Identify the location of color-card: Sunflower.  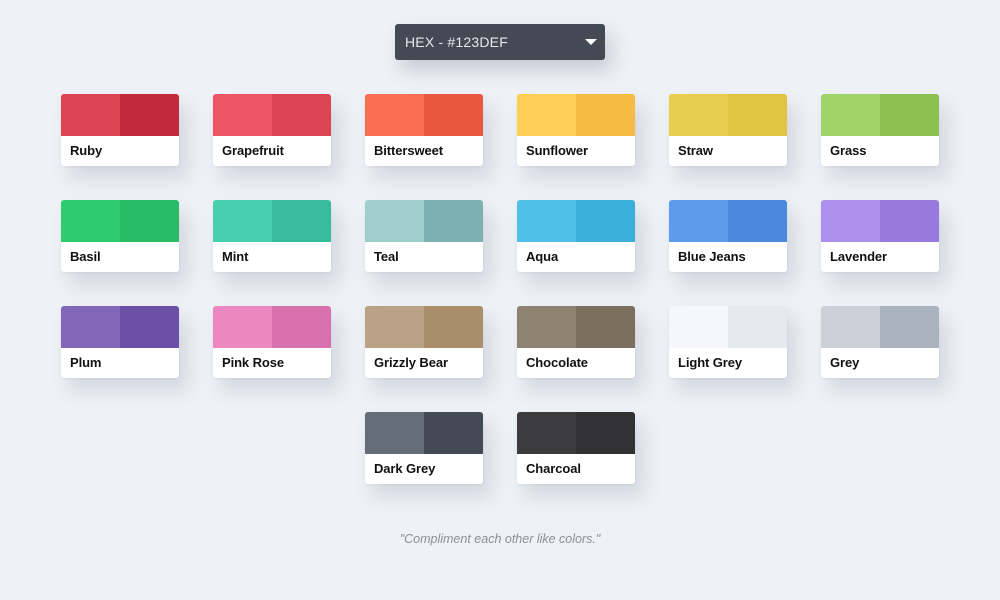
(576, 130).